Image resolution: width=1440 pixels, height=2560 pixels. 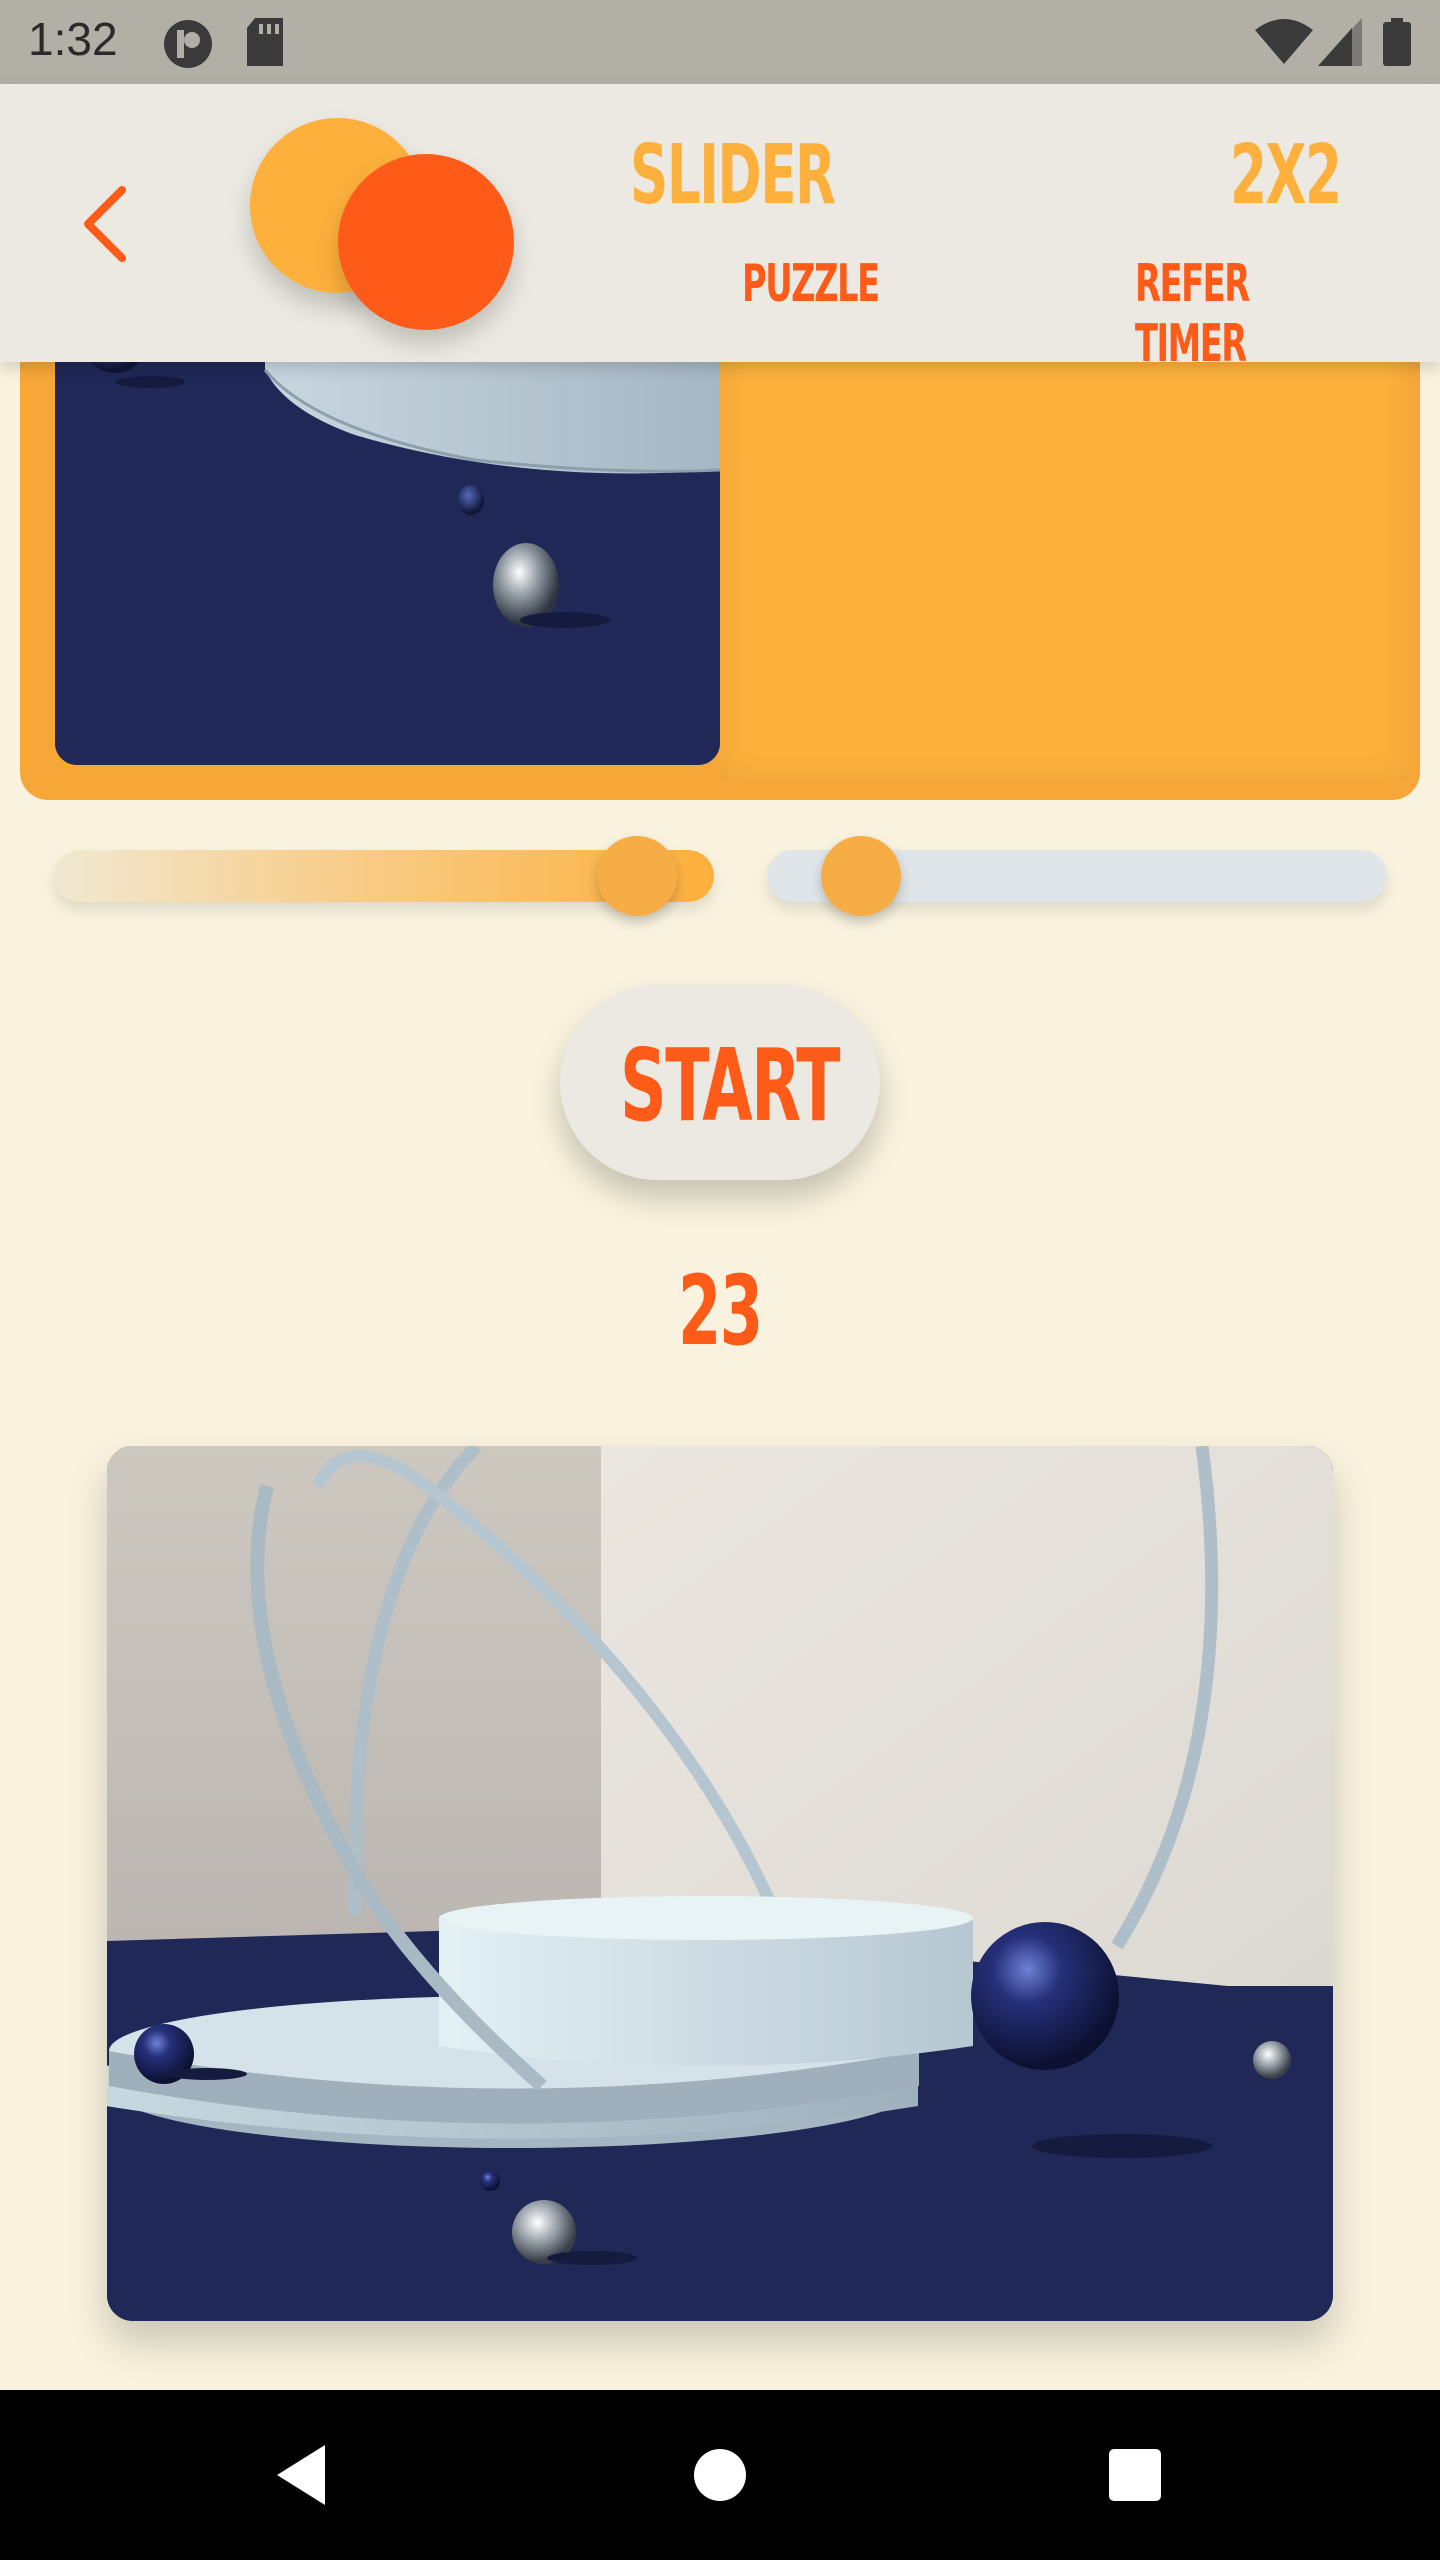 I want to click on nav-home-icon, so click(x=720, y=2475).